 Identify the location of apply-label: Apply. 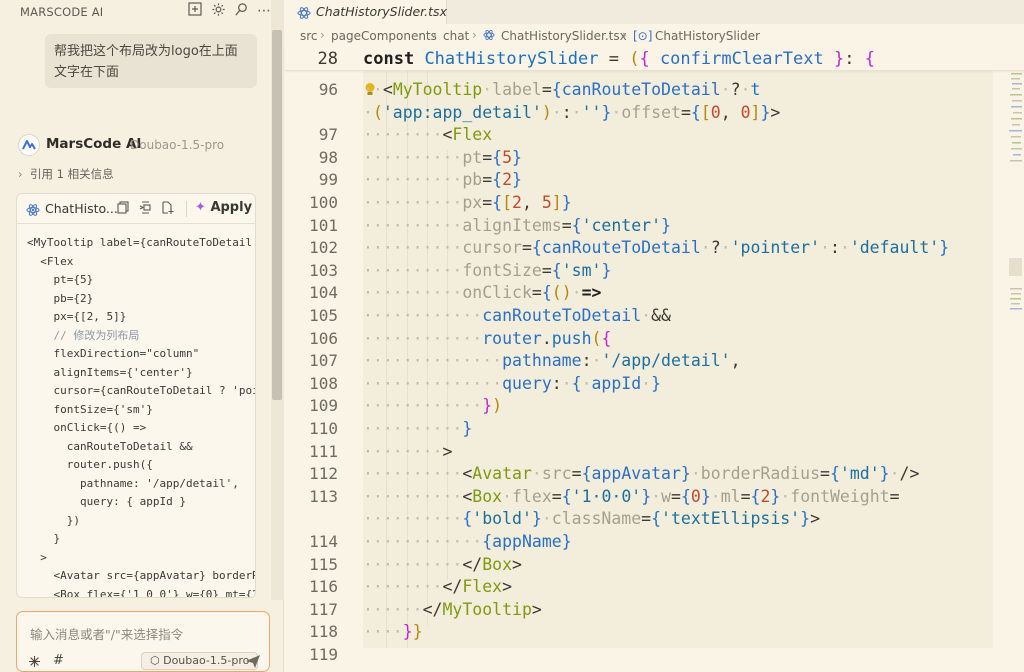
(231, 207).